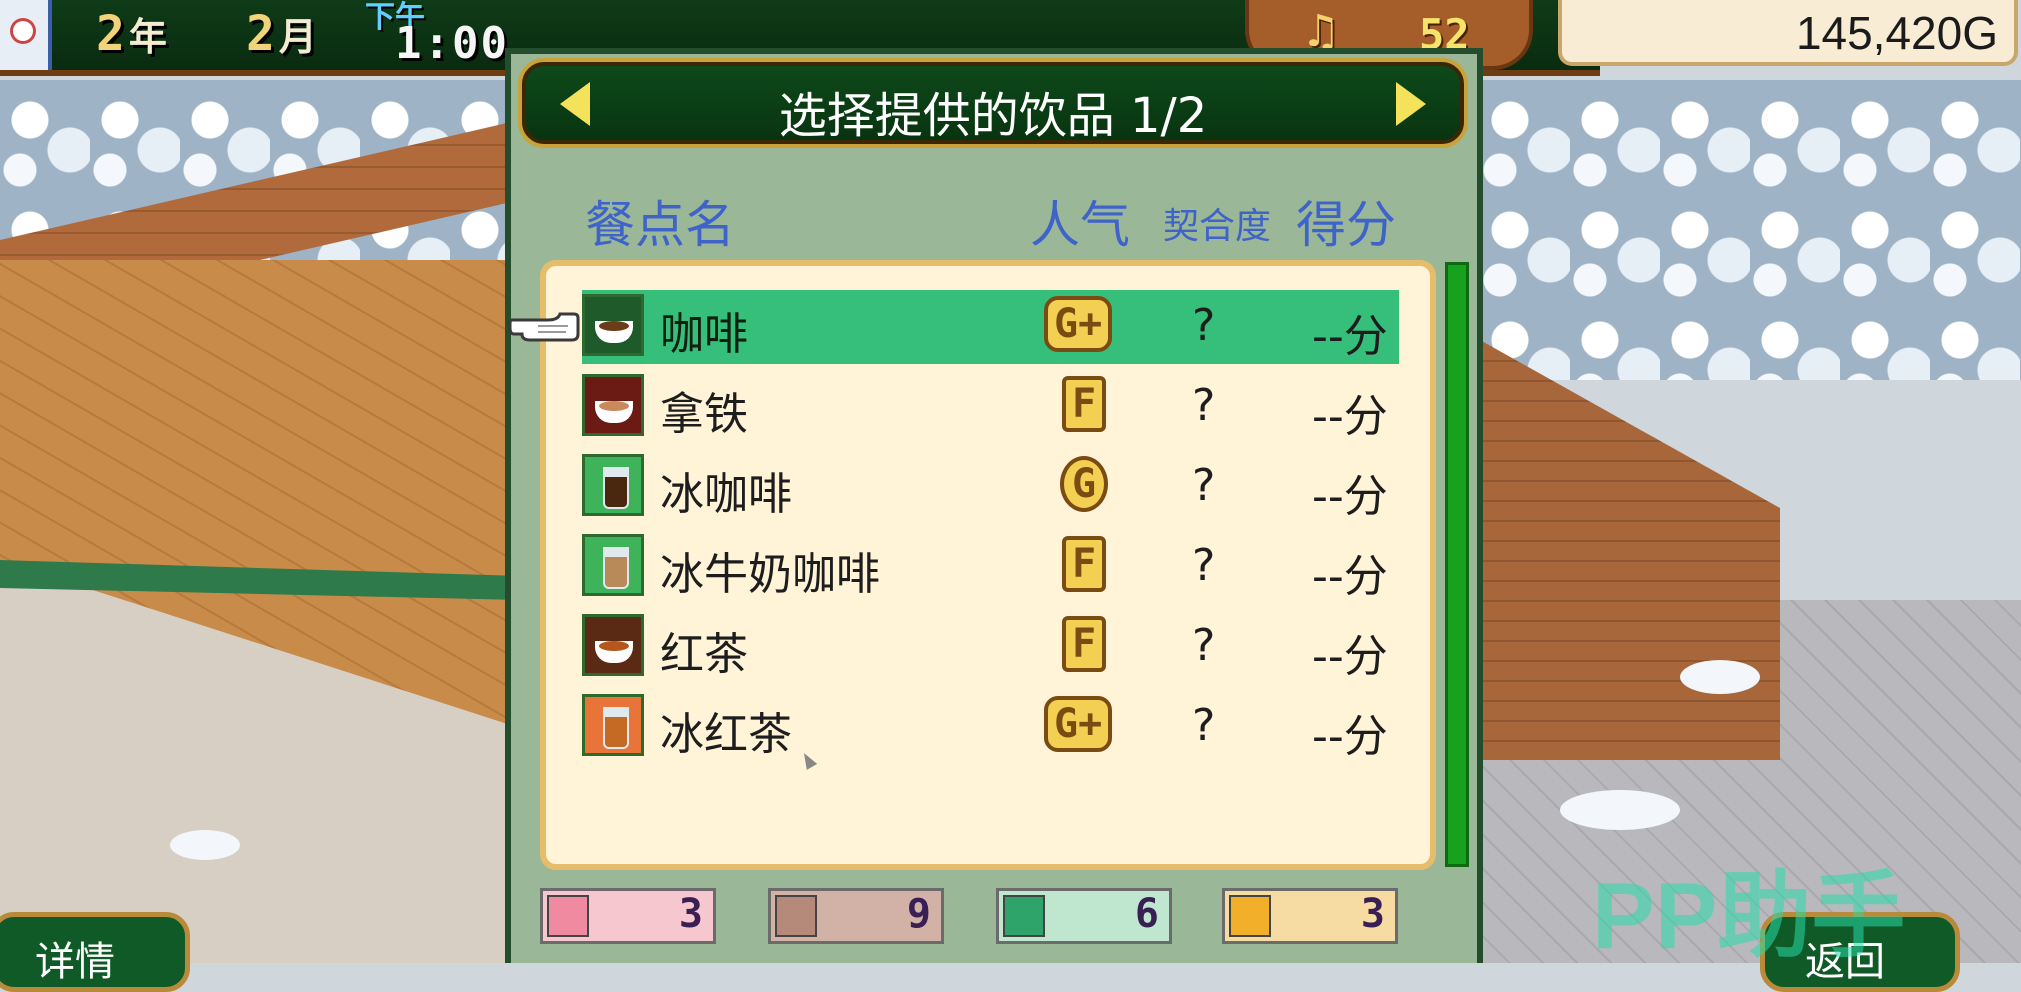 This screenshot has width=2021, height=992. I want to click on details-button: 详情, so click(95, 952).